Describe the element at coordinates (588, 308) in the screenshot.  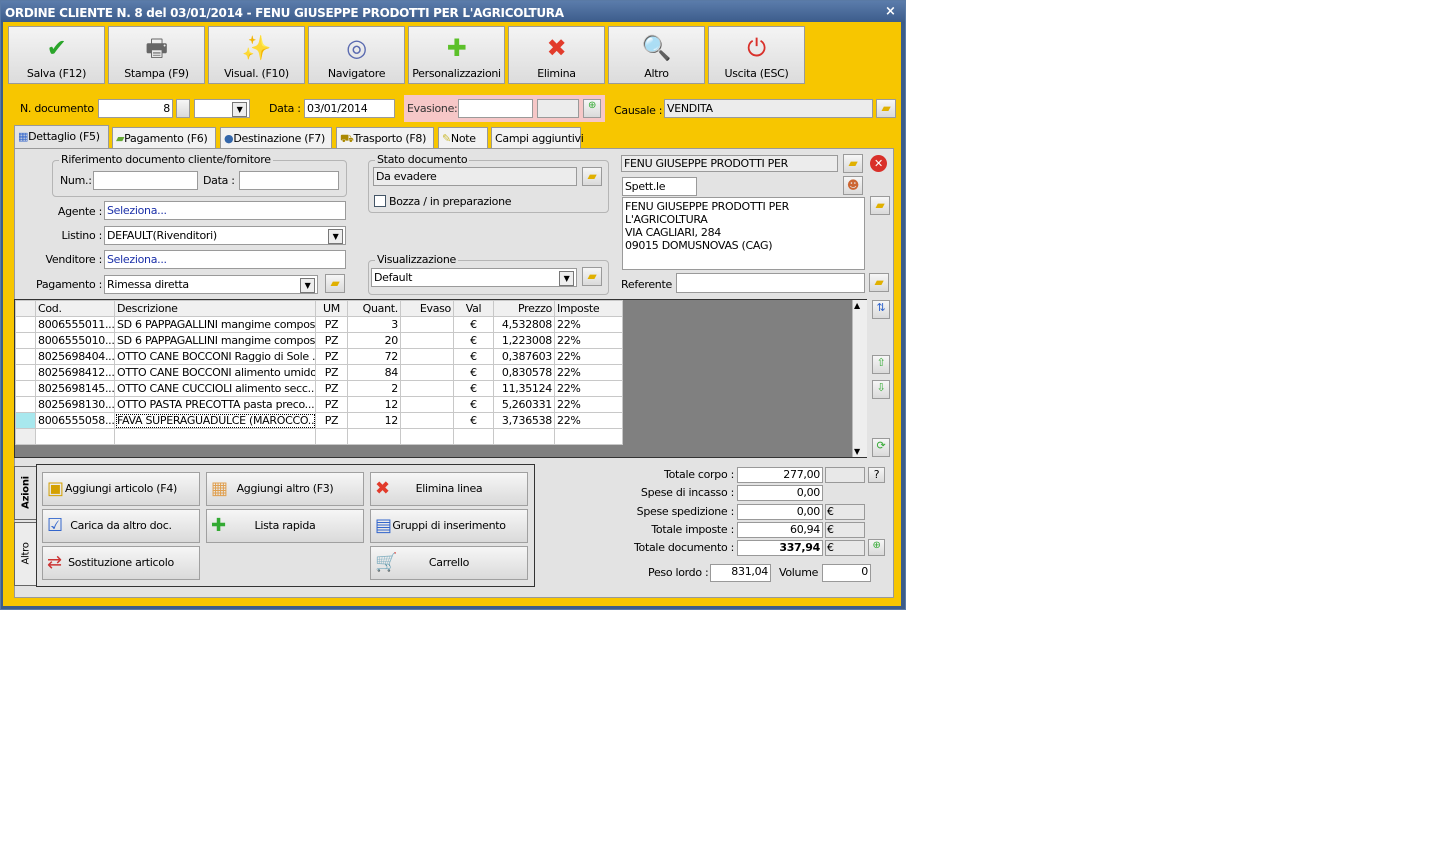
I see `column-header: Imposte` at that location.